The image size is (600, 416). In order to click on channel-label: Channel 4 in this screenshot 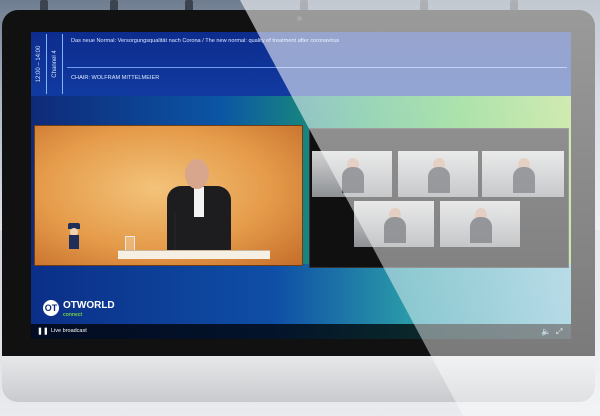, I will do `click(55, 64)`.